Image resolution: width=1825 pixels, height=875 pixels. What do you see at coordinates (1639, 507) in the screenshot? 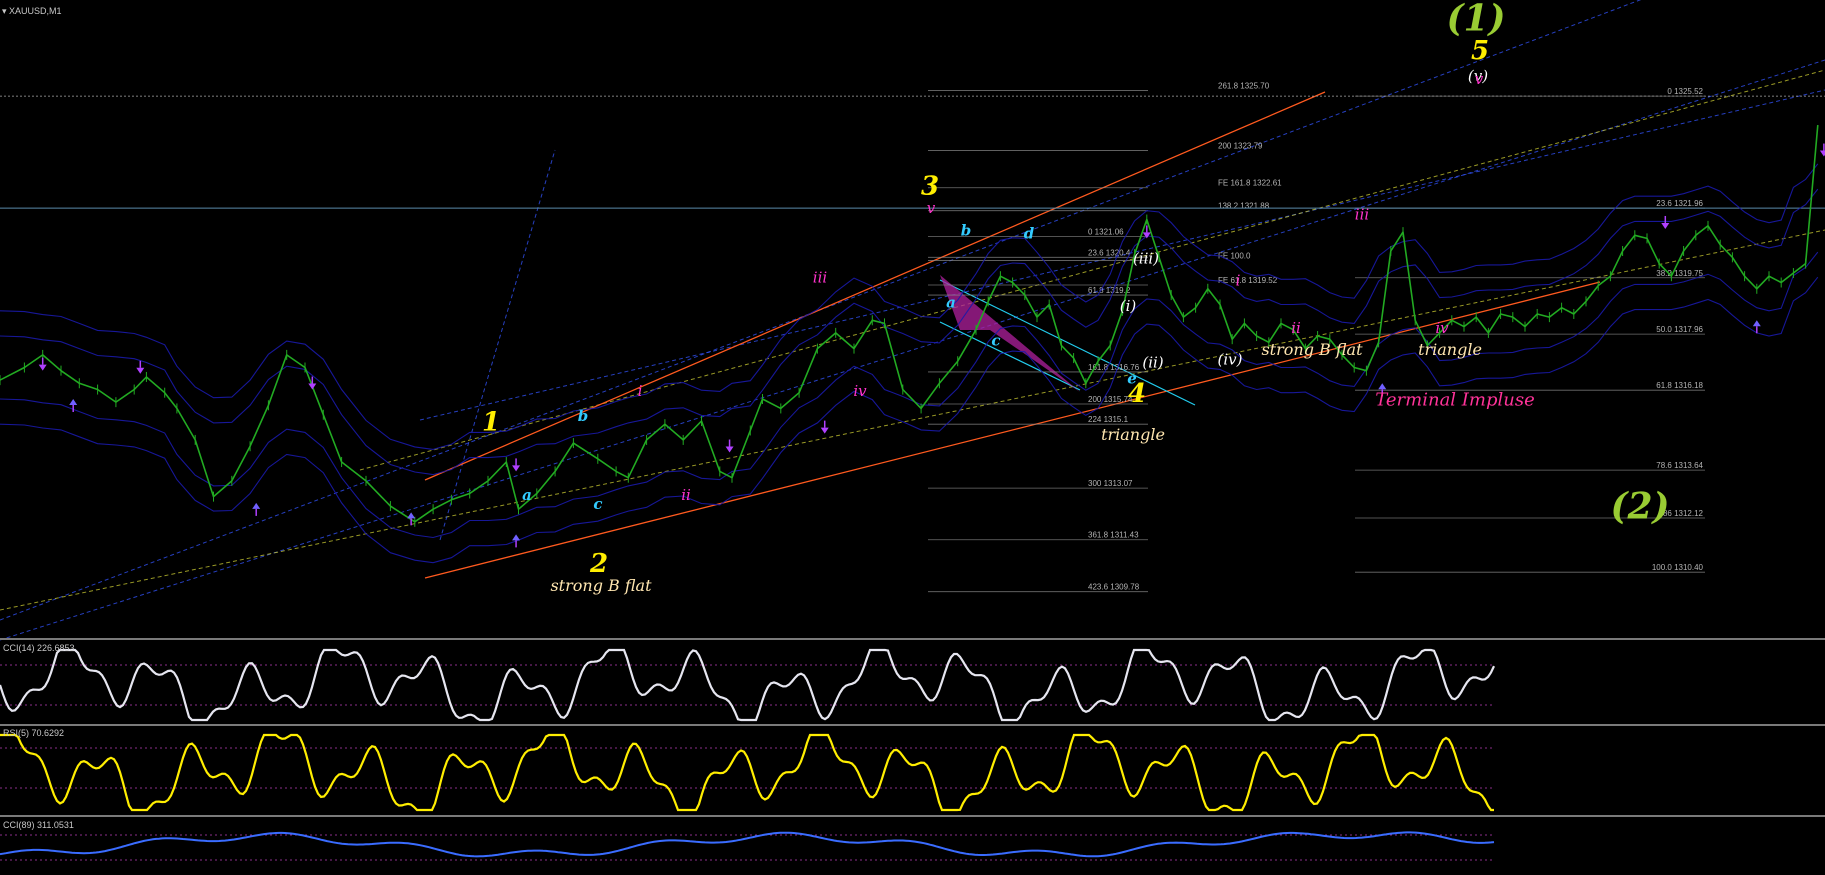
I see `wave-label-1: (2)` at bounding box center [1639, 507].